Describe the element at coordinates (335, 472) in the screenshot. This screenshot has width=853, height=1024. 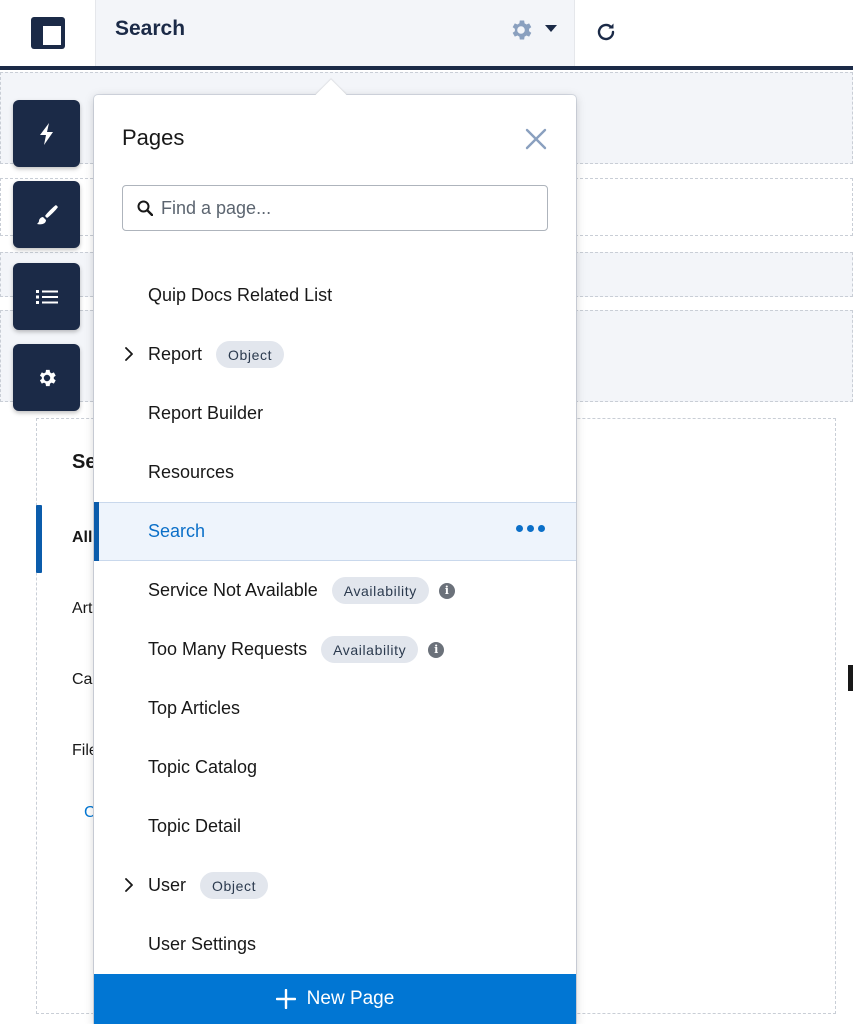
I see `page-item-resources: Resources` at that location.